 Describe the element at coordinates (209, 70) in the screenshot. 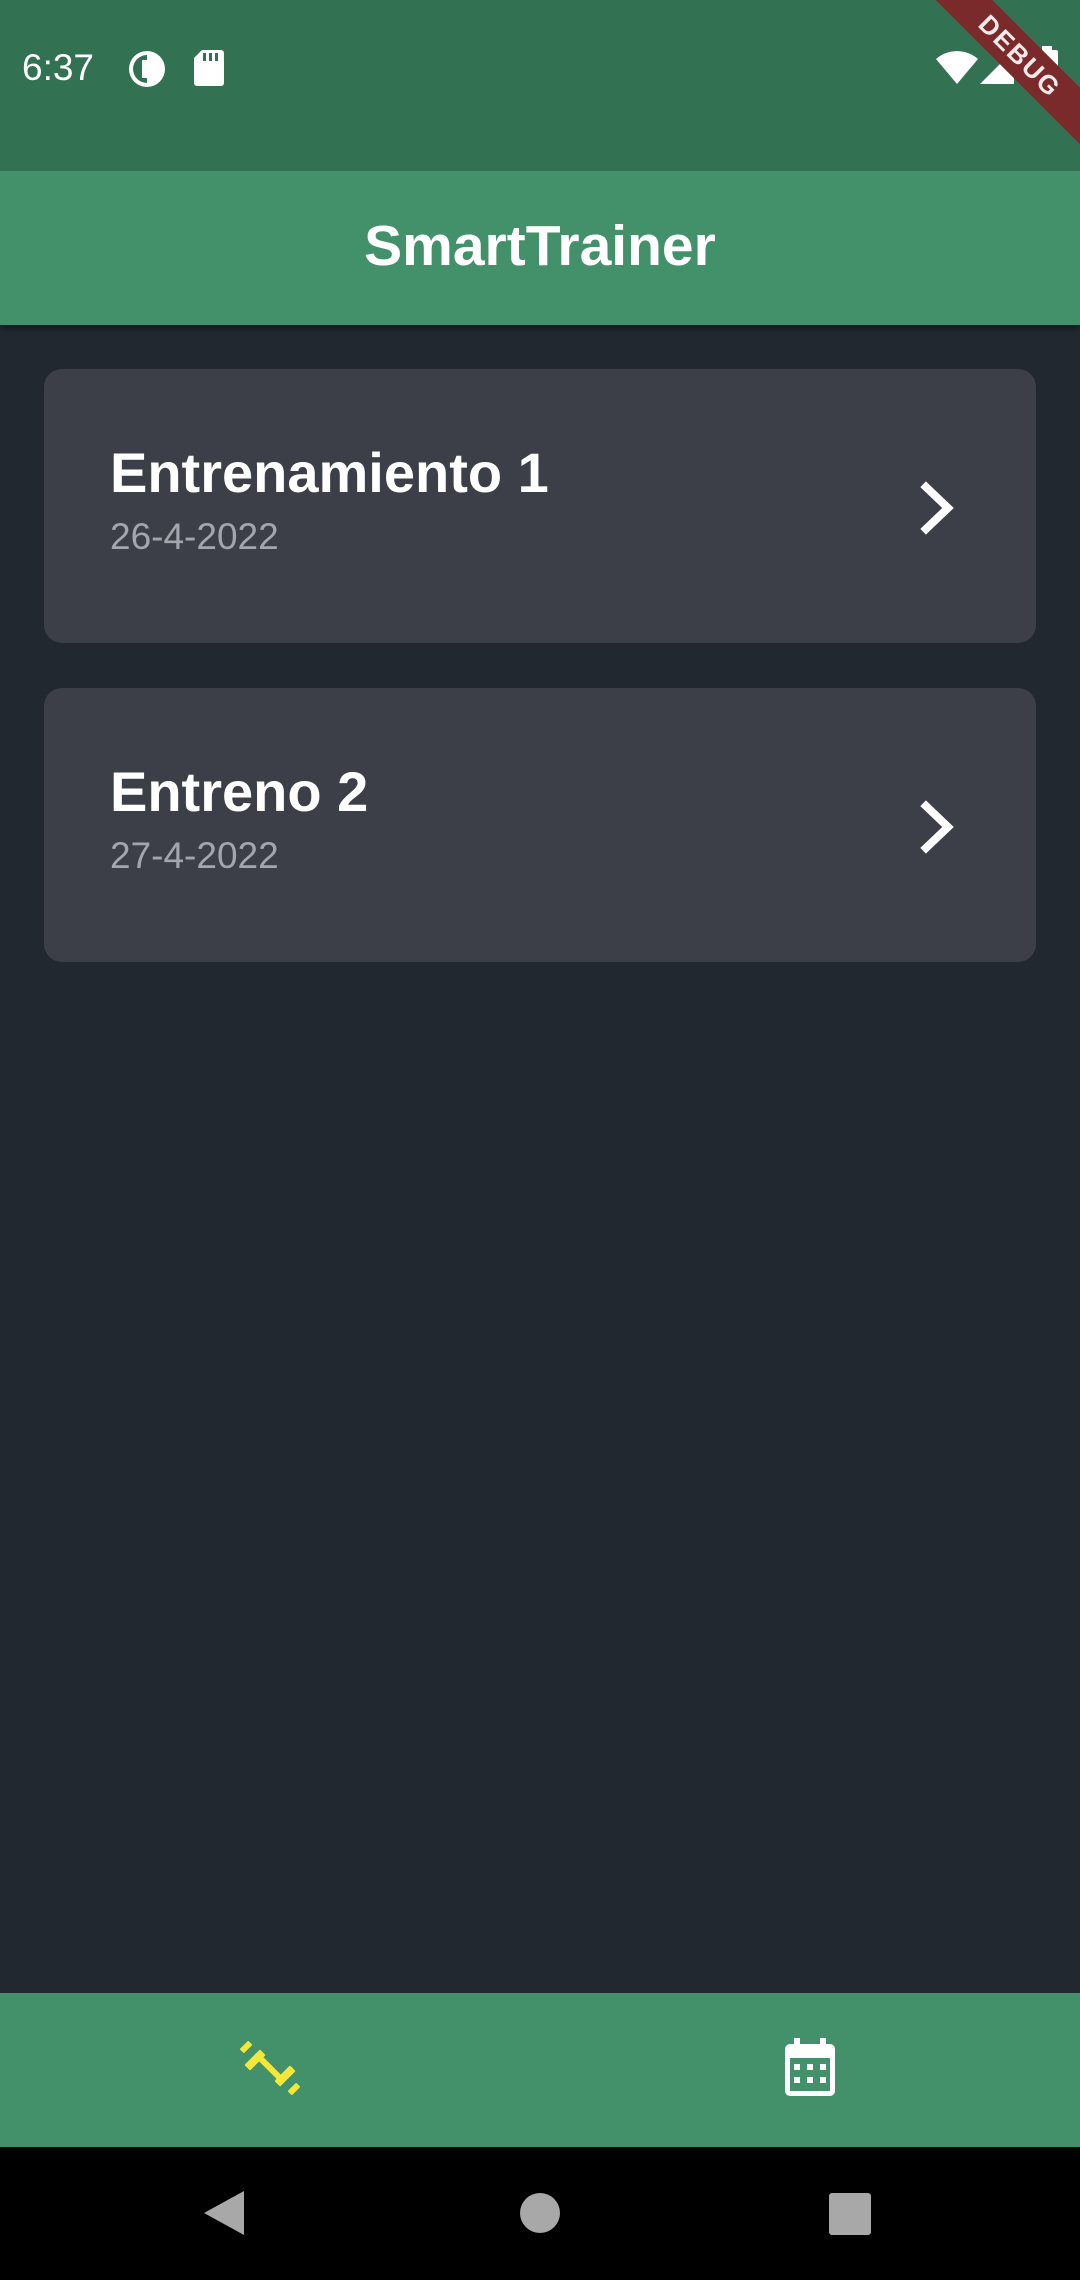

I see `sd-card-icon` at that location.